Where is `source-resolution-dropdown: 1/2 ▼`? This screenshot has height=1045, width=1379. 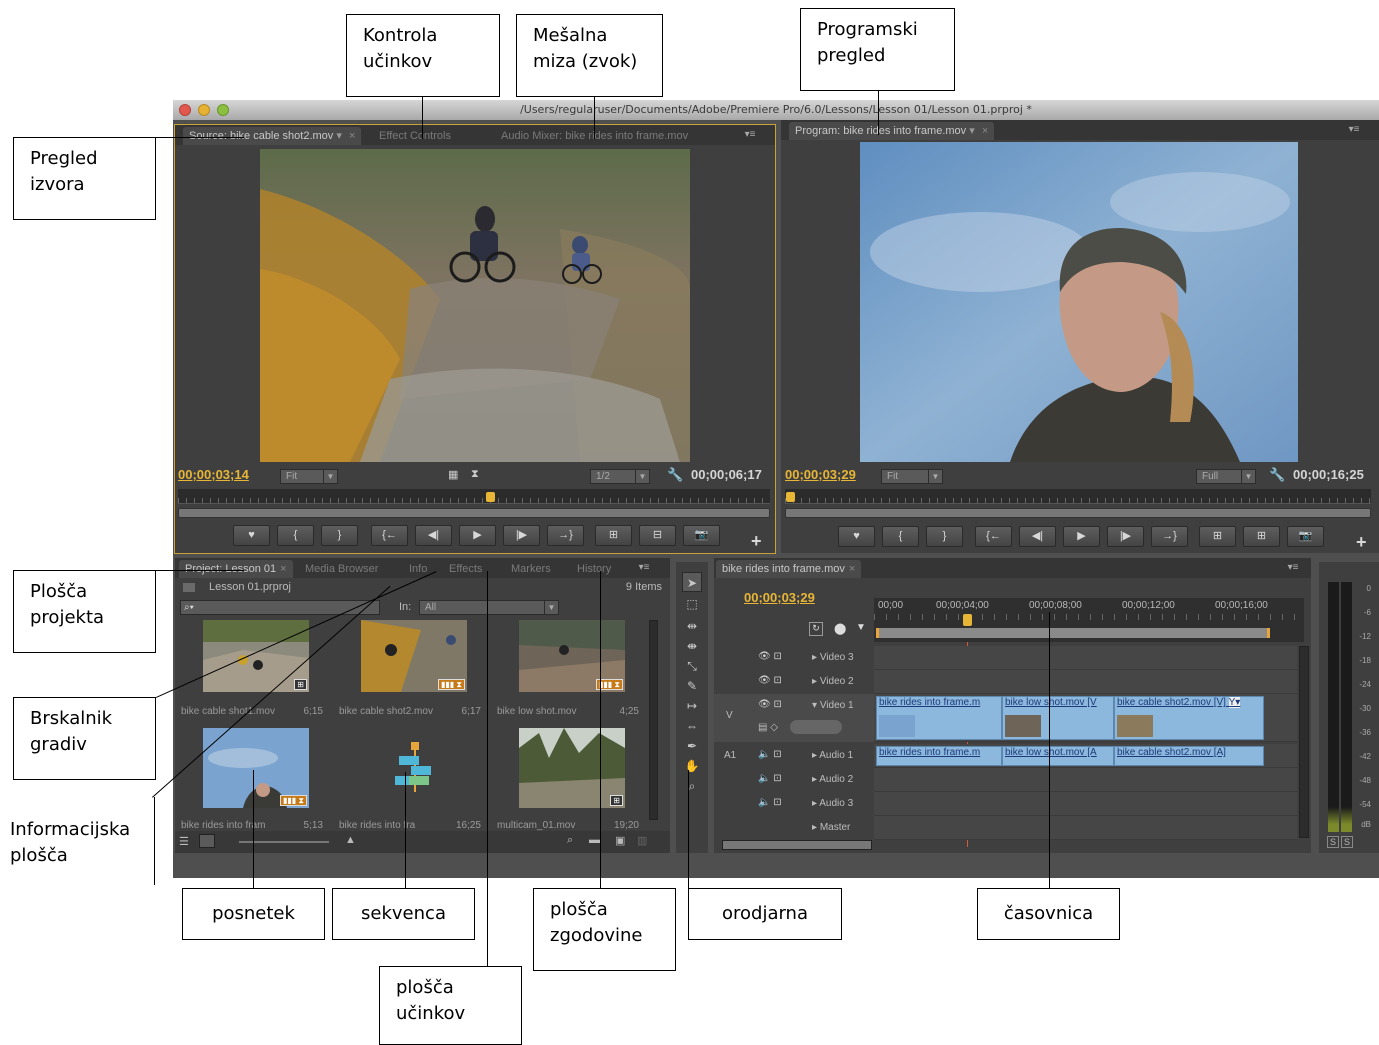 source-resolution-dropdown: 1/2 ▼ is located at coordinates (620, 476).